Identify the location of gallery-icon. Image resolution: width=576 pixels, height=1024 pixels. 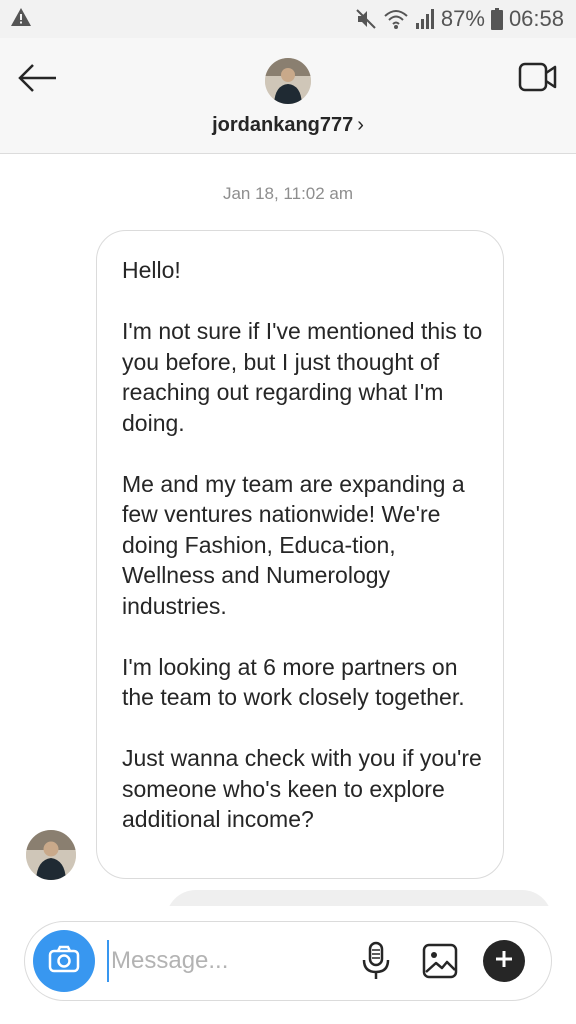
(440, 963).